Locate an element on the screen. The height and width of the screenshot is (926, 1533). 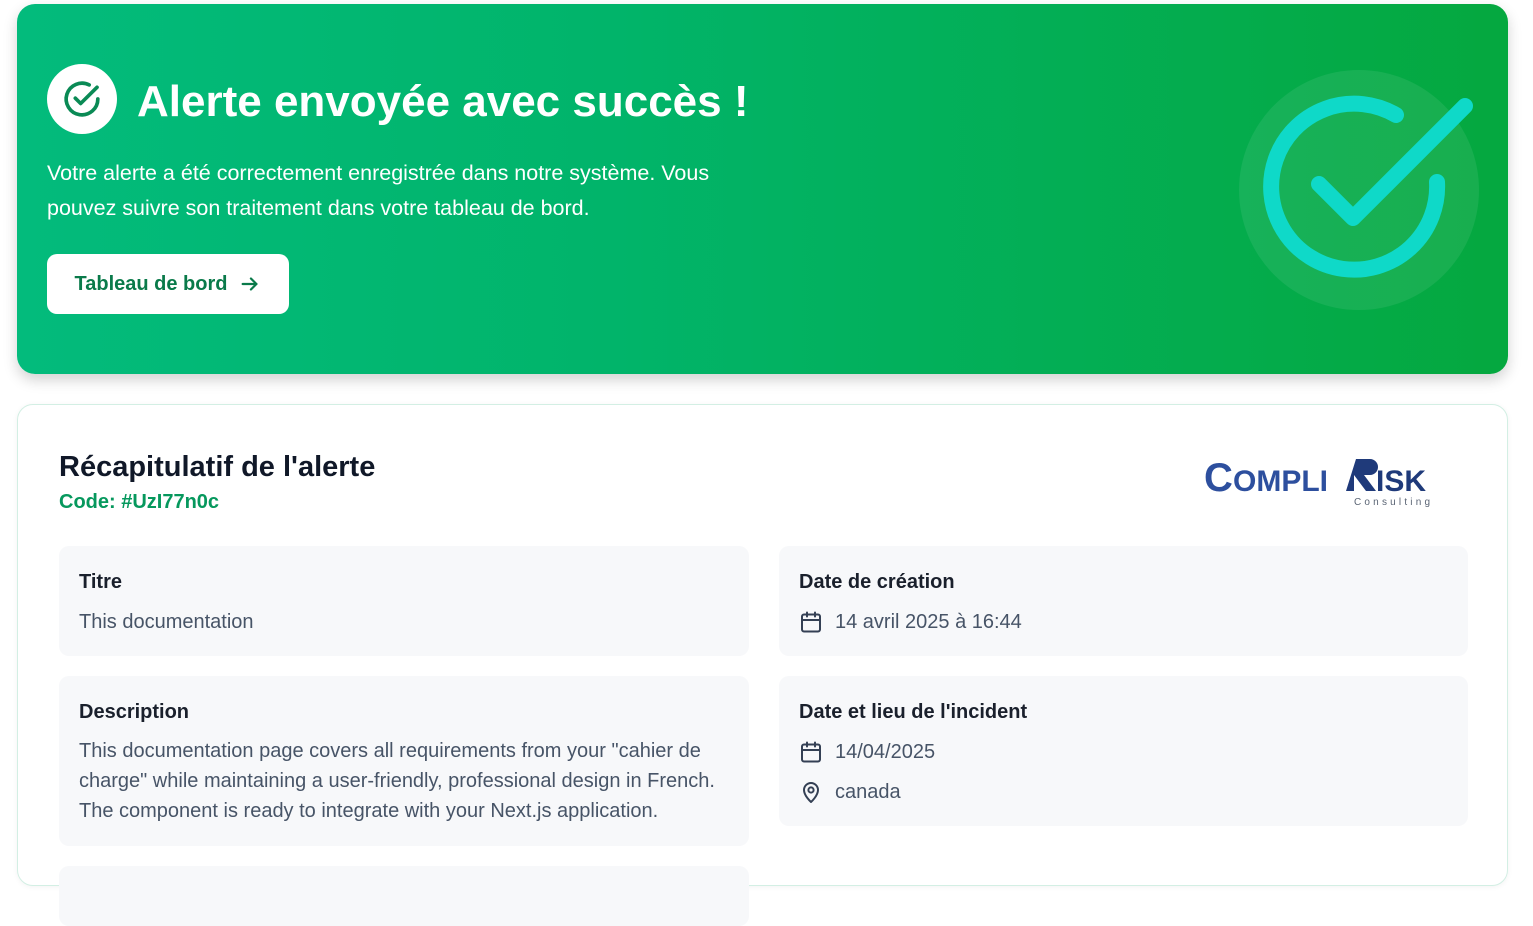
summary-title: Récapitulatif de l'alerte is located at coordinates (217, 467).